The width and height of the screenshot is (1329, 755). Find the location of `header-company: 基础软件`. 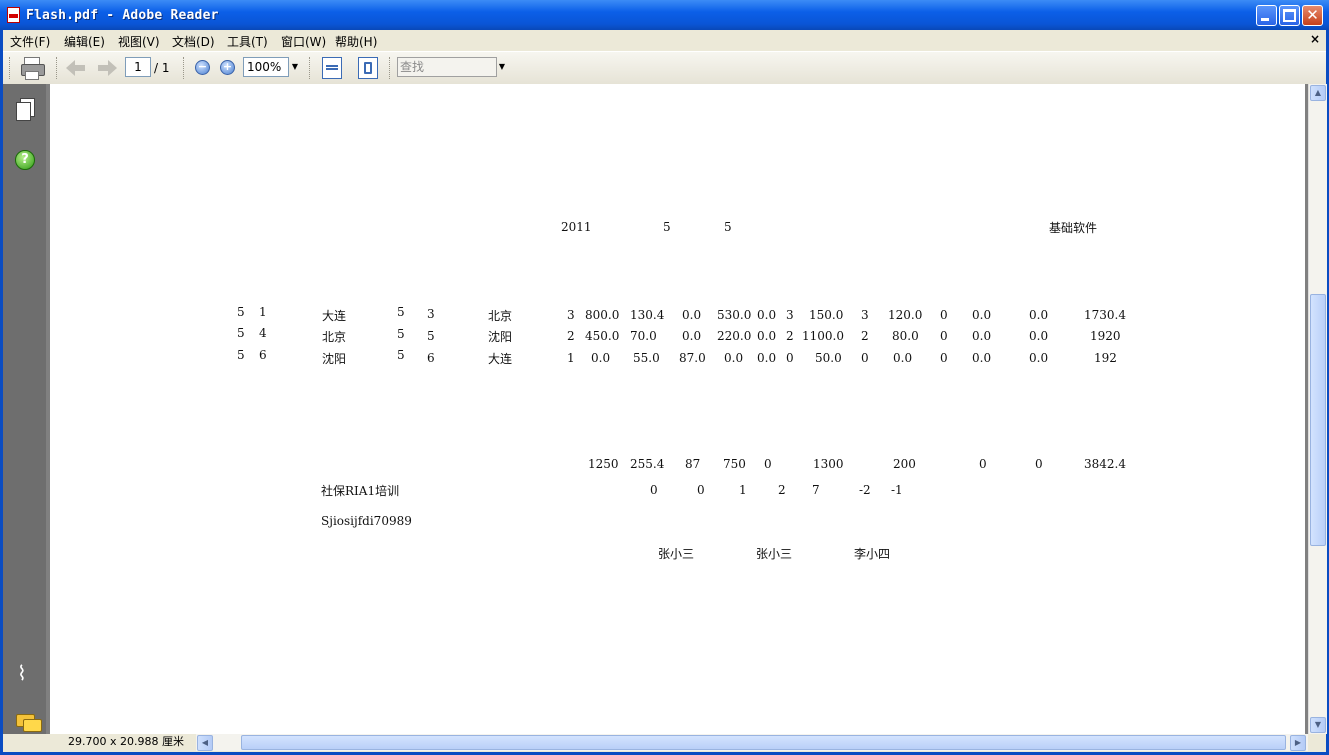

header-company: 基础软件 is located at coordinates (1073, 228).